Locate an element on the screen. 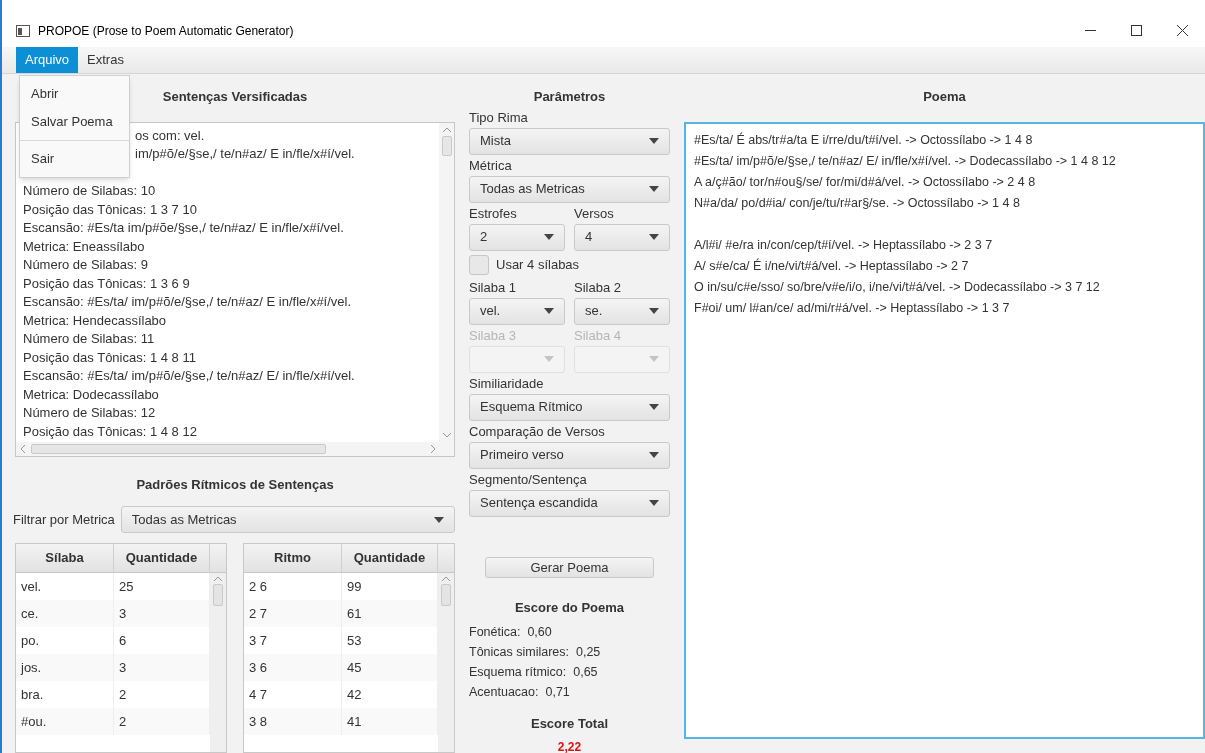 This screenshot has height=753, width=1205. menu-option: Abrir is located at coordinates (74, 94).